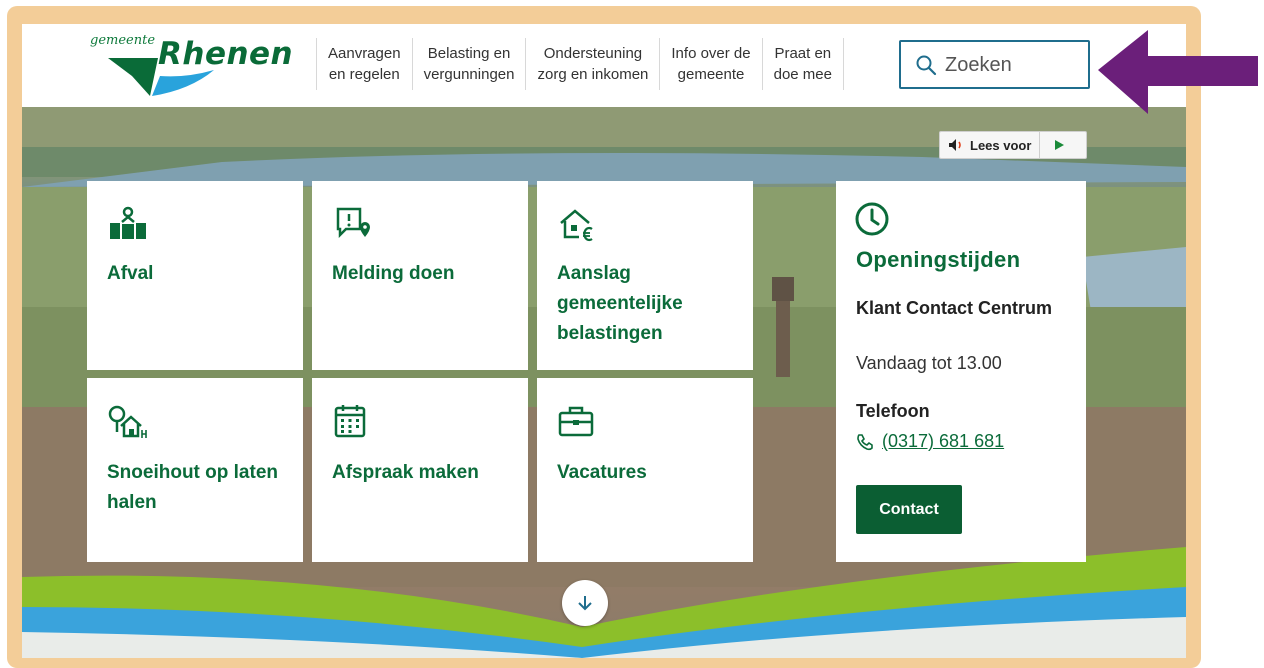 This screenshot has width=1264, height=668. I want to click on tile-title: Afval, so click(130, 273).